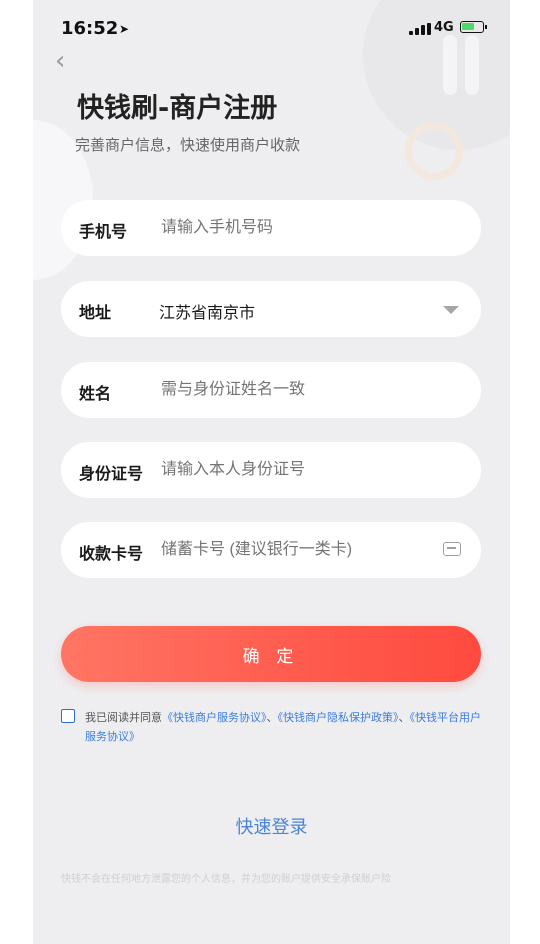 Image resolution: width=540 pixels, height=944 pixels. What do you see at coordinates (420, 29) in the screenshot?
I see `signal-bars-icon` at bounding box center [420, 29].